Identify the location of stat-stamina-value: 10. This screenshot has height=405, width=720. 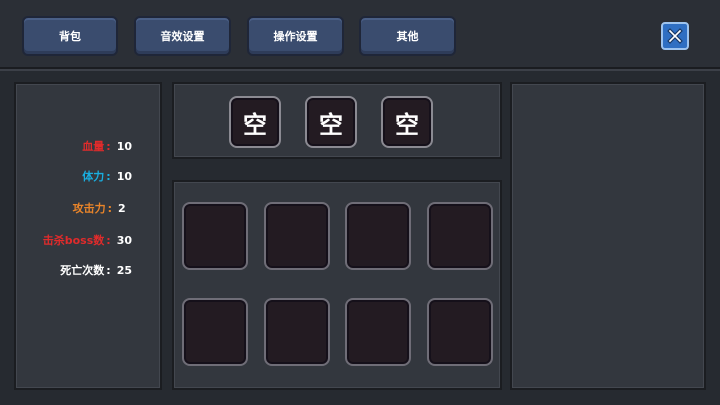
(124, 176).